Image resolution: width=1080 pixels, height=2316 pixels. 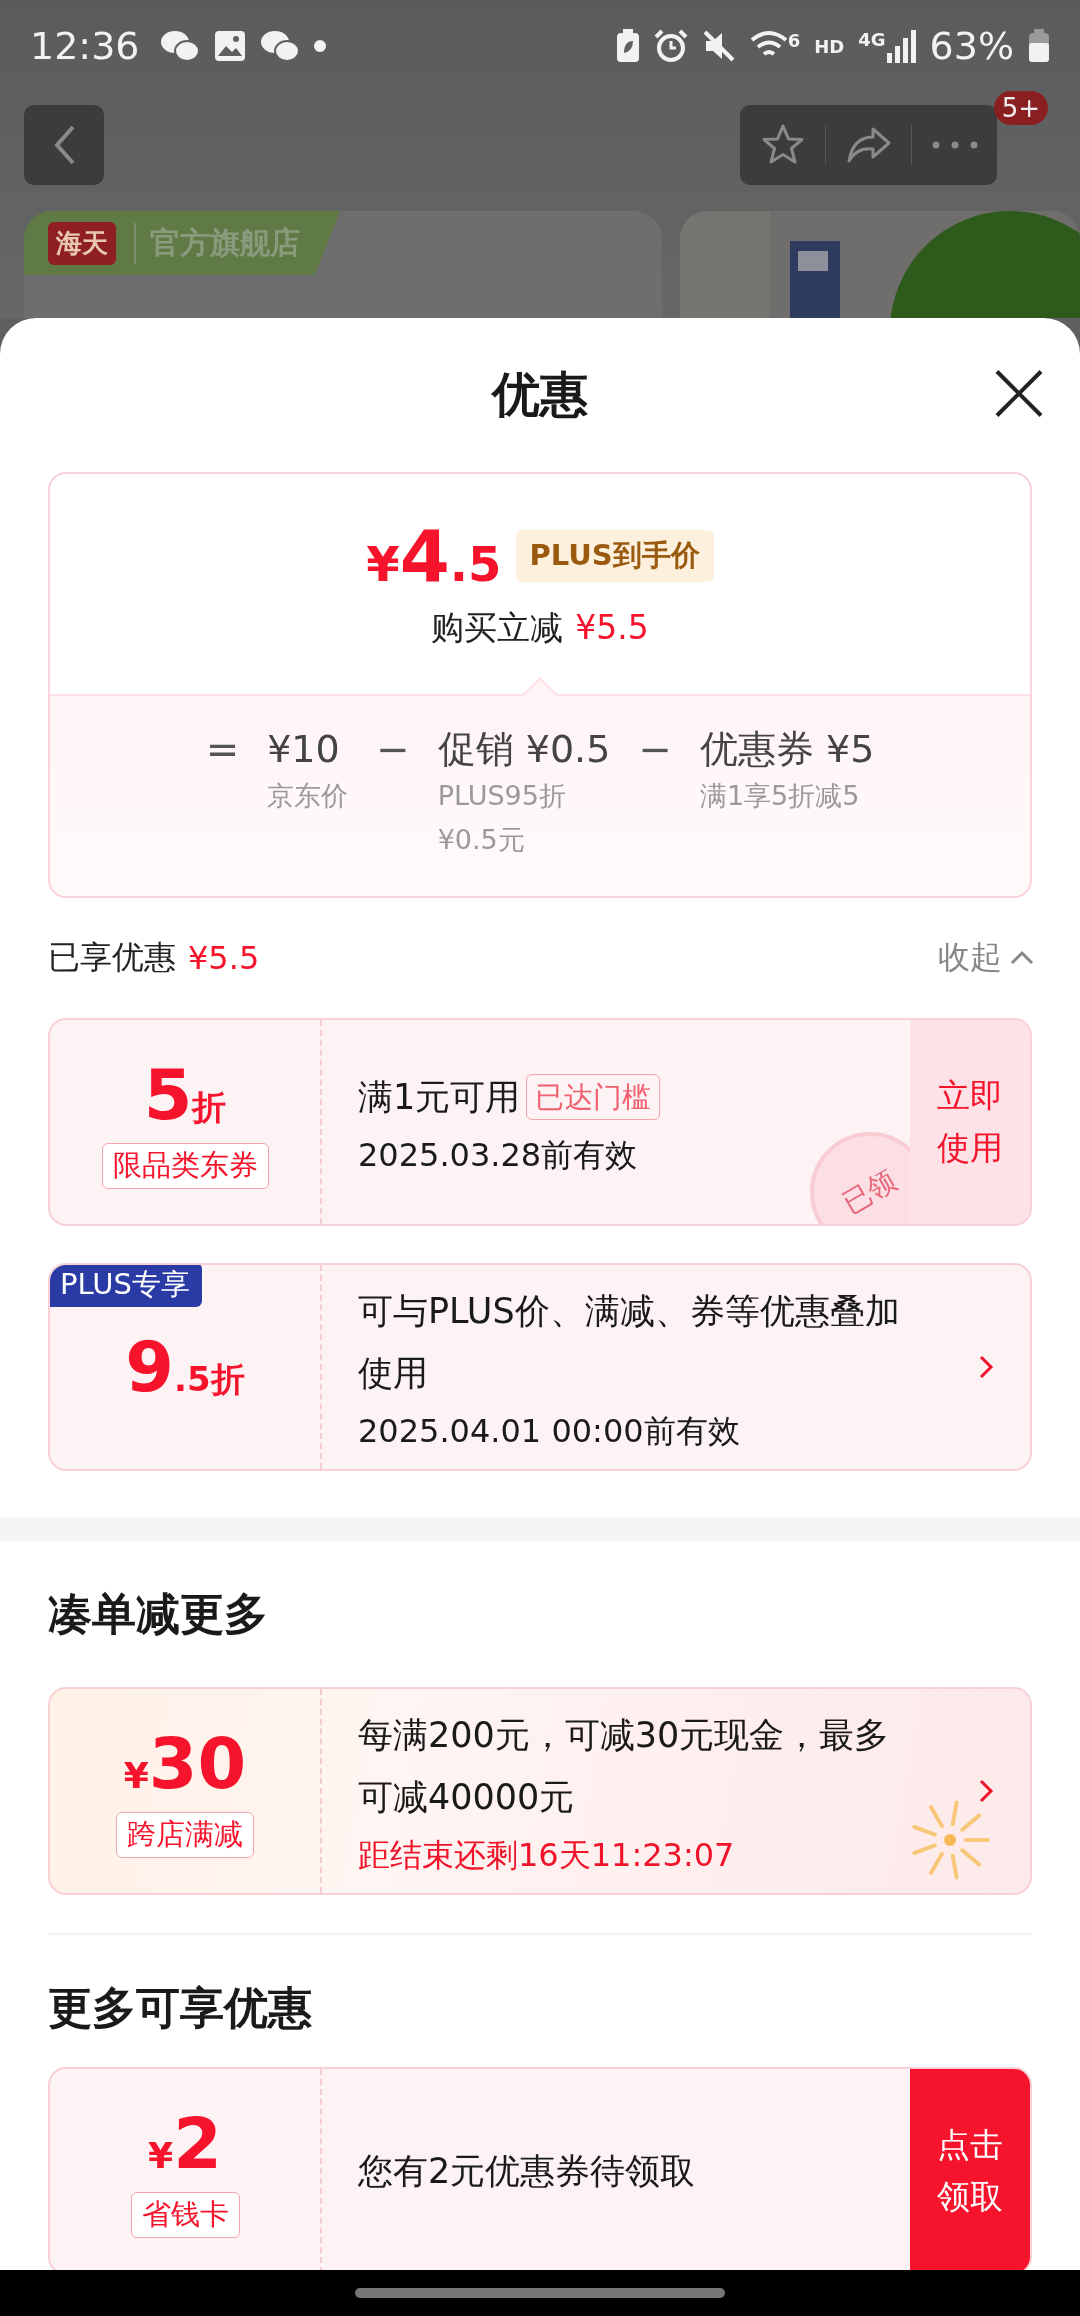 I want to click on coupon-value: ¥2, so click(x=185, y=2144).